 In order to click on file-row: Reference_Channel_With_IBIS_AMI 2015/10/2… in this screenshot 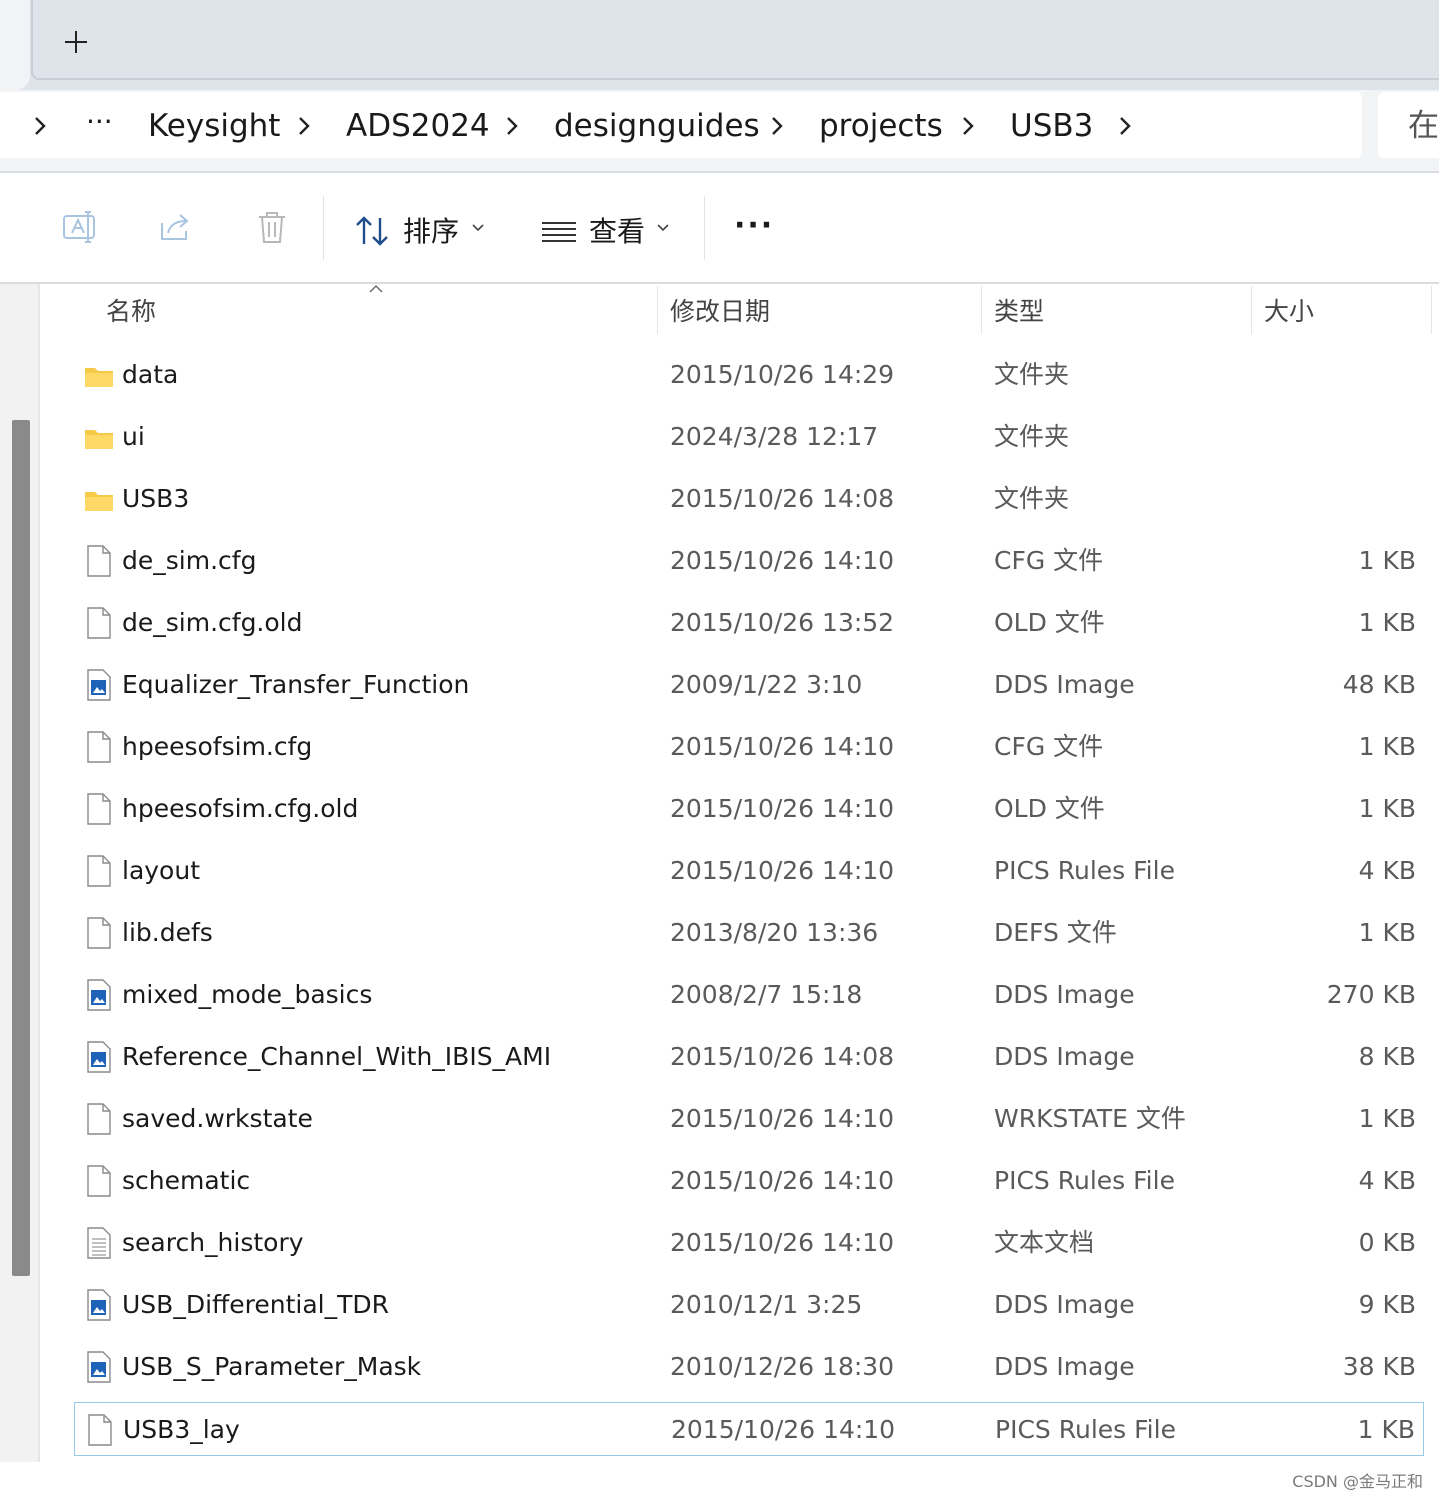, I will do `click(749, 1057)`.